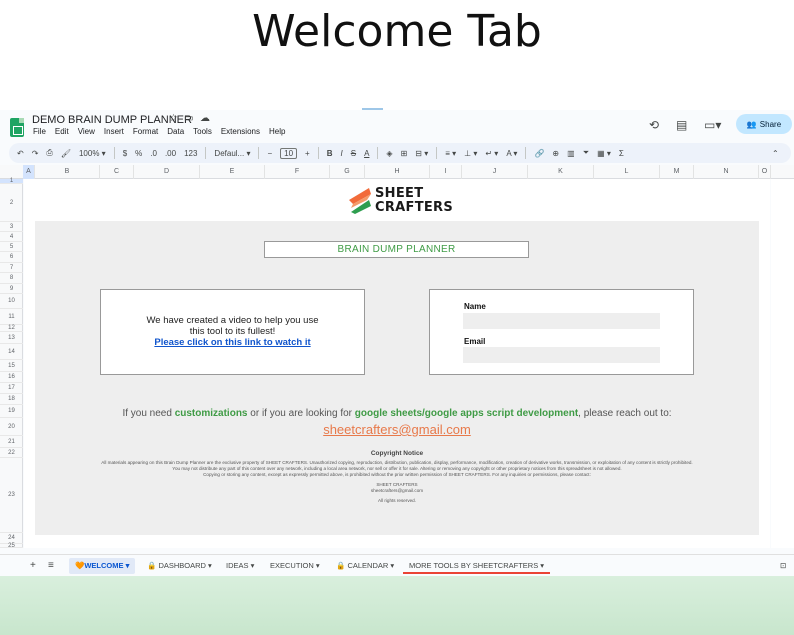 This screenshot has height=635, width=794. I want to click on video-link: Please click on this link to watch it, so click(232, 342).